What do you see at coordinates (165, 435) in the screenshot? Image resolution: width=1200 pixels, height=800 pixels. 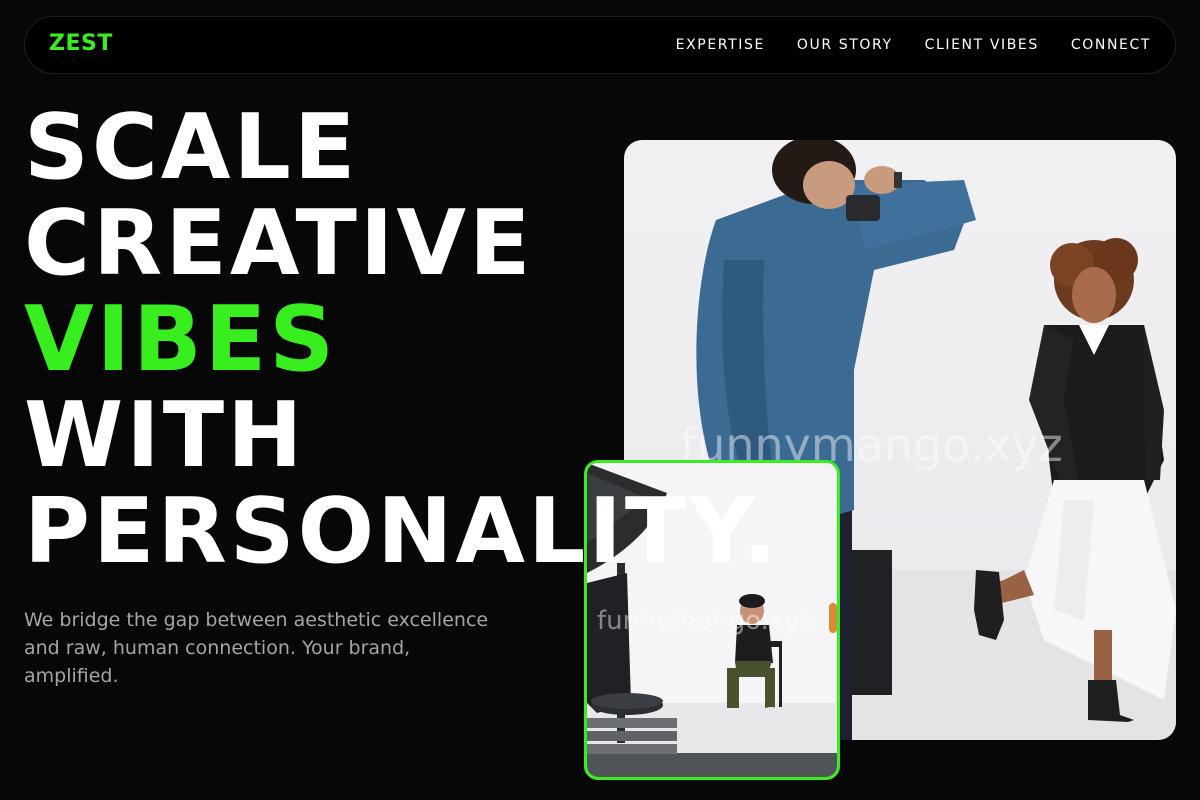 I see `headline-line-4: WITH` at bounding box center [165, 435].